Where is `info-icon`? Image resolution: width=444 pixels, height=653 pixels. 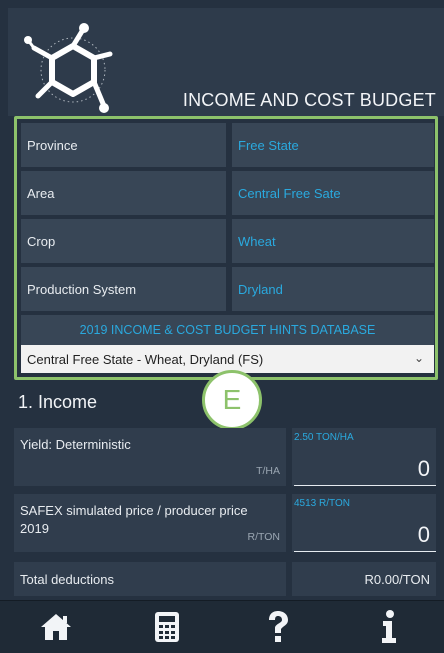
info-icon is located at coordinates (388, 626).